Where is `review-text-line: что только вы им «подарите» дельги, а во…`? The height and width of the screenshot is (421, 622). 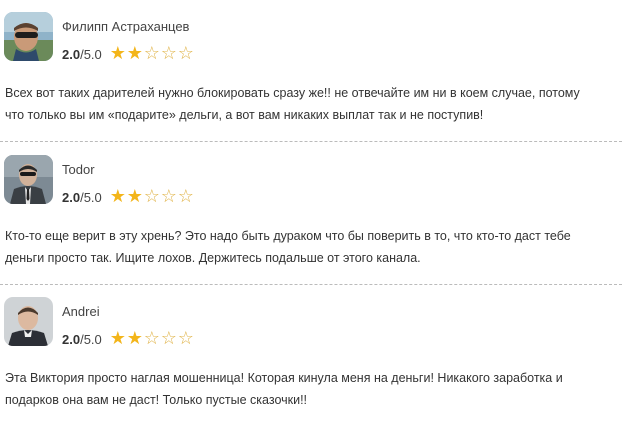 review-text-line: что только вы им «подарите» дельги, а во… is located at coordinates (244, 115).